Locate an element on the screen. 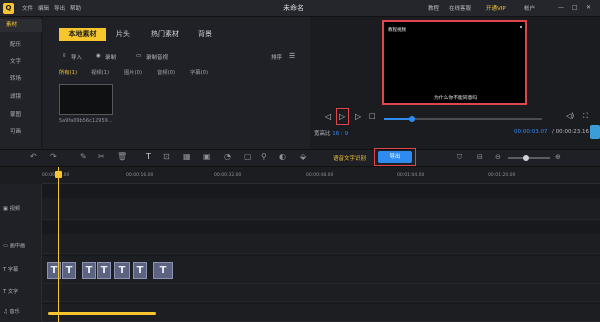 This screenshot has width=600, height=322. export-button: 导出 is located at coordinates (395, 157).